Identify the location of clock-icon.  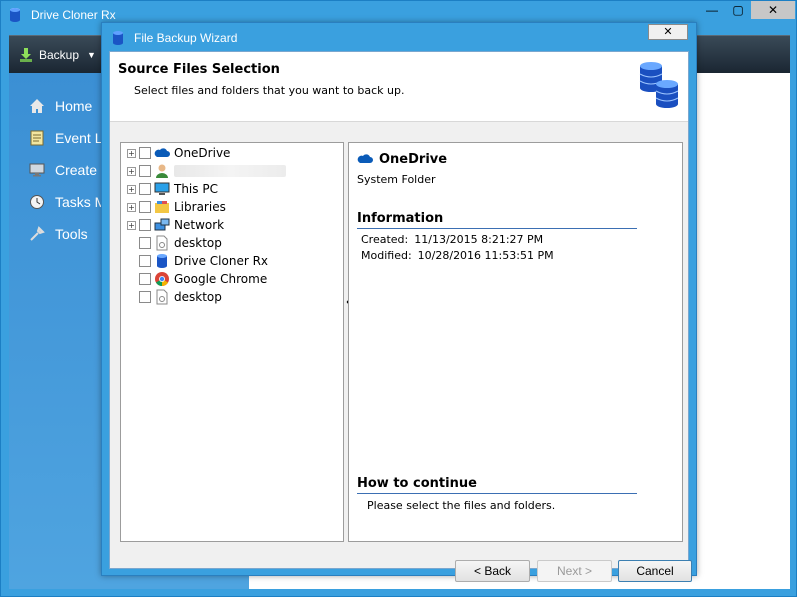
(37, 202).